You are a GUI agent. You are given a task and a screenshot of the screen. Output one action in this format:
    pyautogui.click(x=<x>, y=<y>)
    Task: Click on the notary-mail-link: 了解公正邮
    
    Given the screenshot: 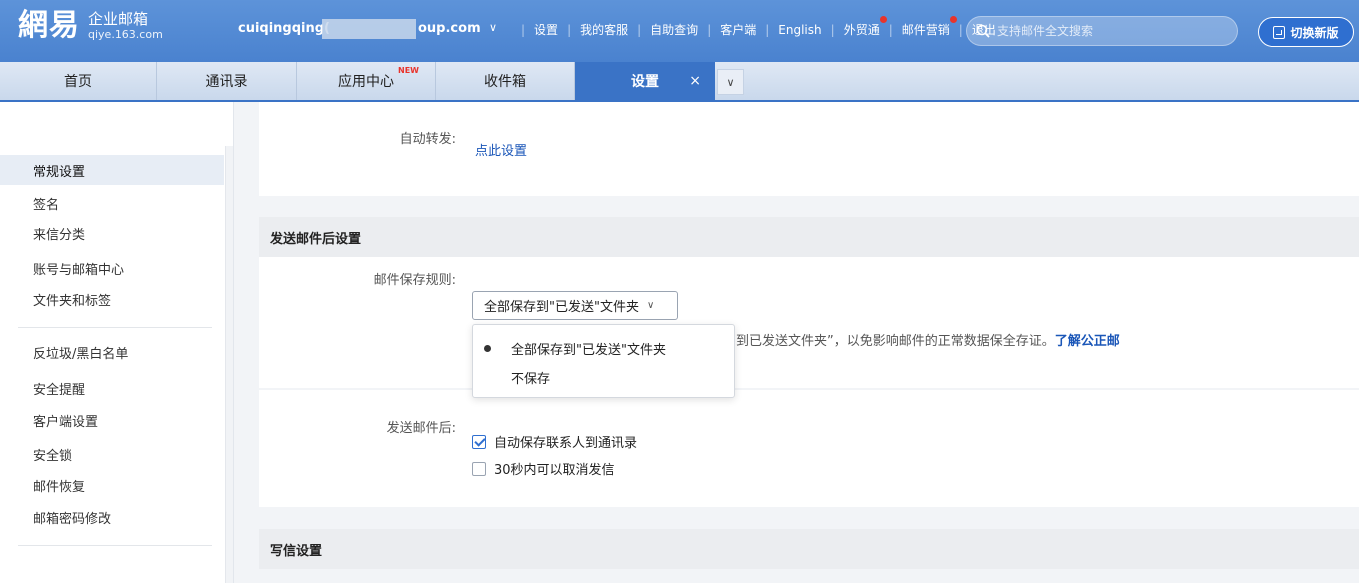 What is the action you would take?
    pyautogui.click(x=1087, y=341)
    